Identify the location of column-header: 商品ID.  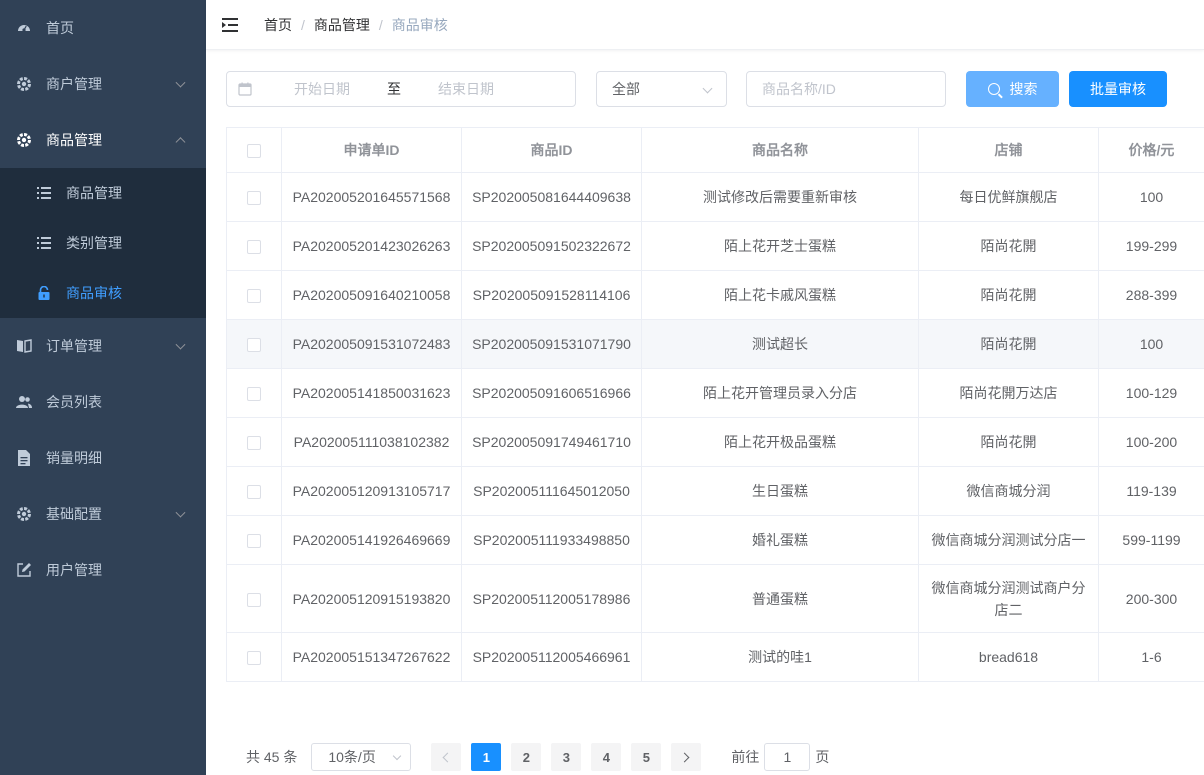
(551, 150).